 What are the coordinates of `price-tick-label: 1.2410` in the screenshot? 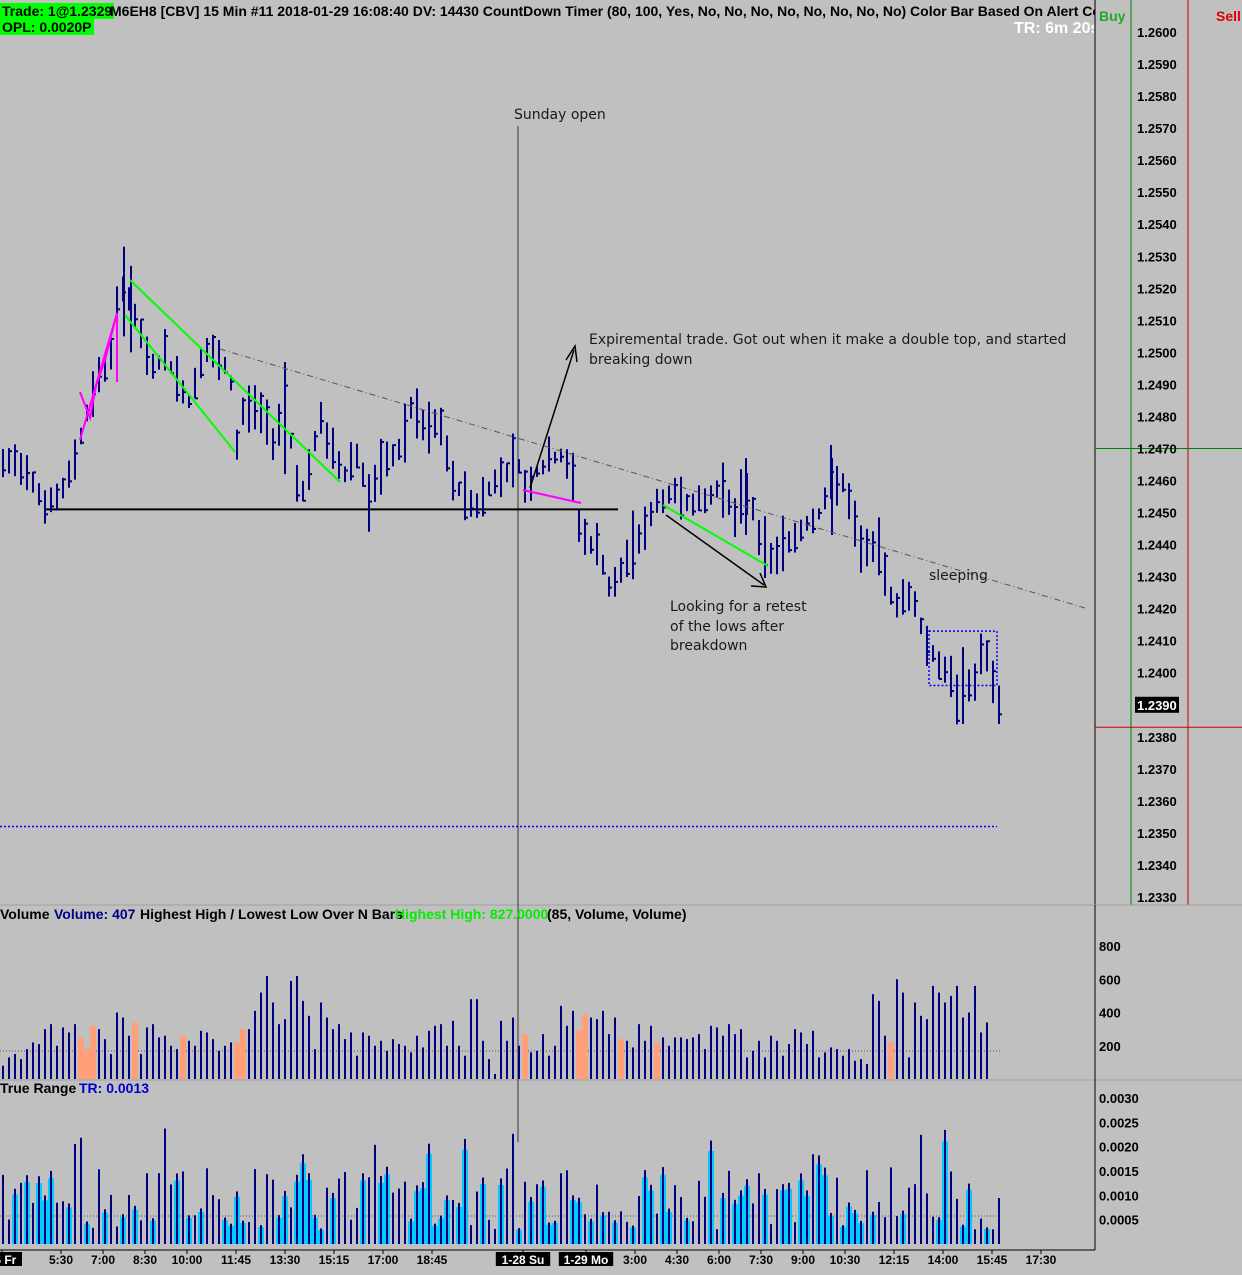 It's located at (1157, 641).